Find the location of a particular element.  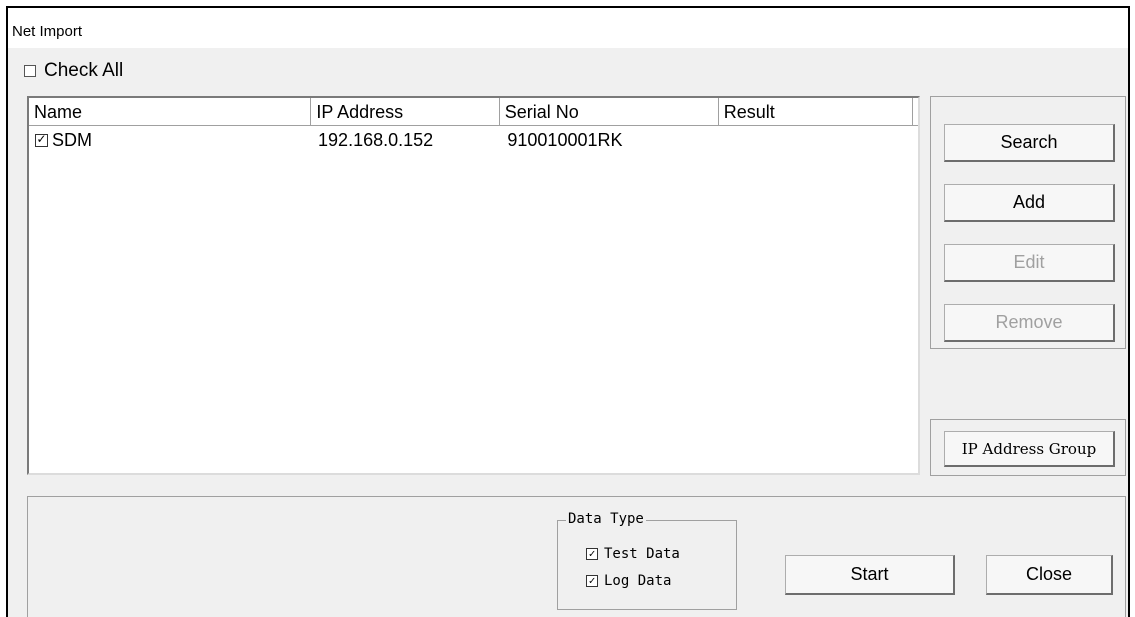

add-button: Add is located at coordinates (1029, 203).